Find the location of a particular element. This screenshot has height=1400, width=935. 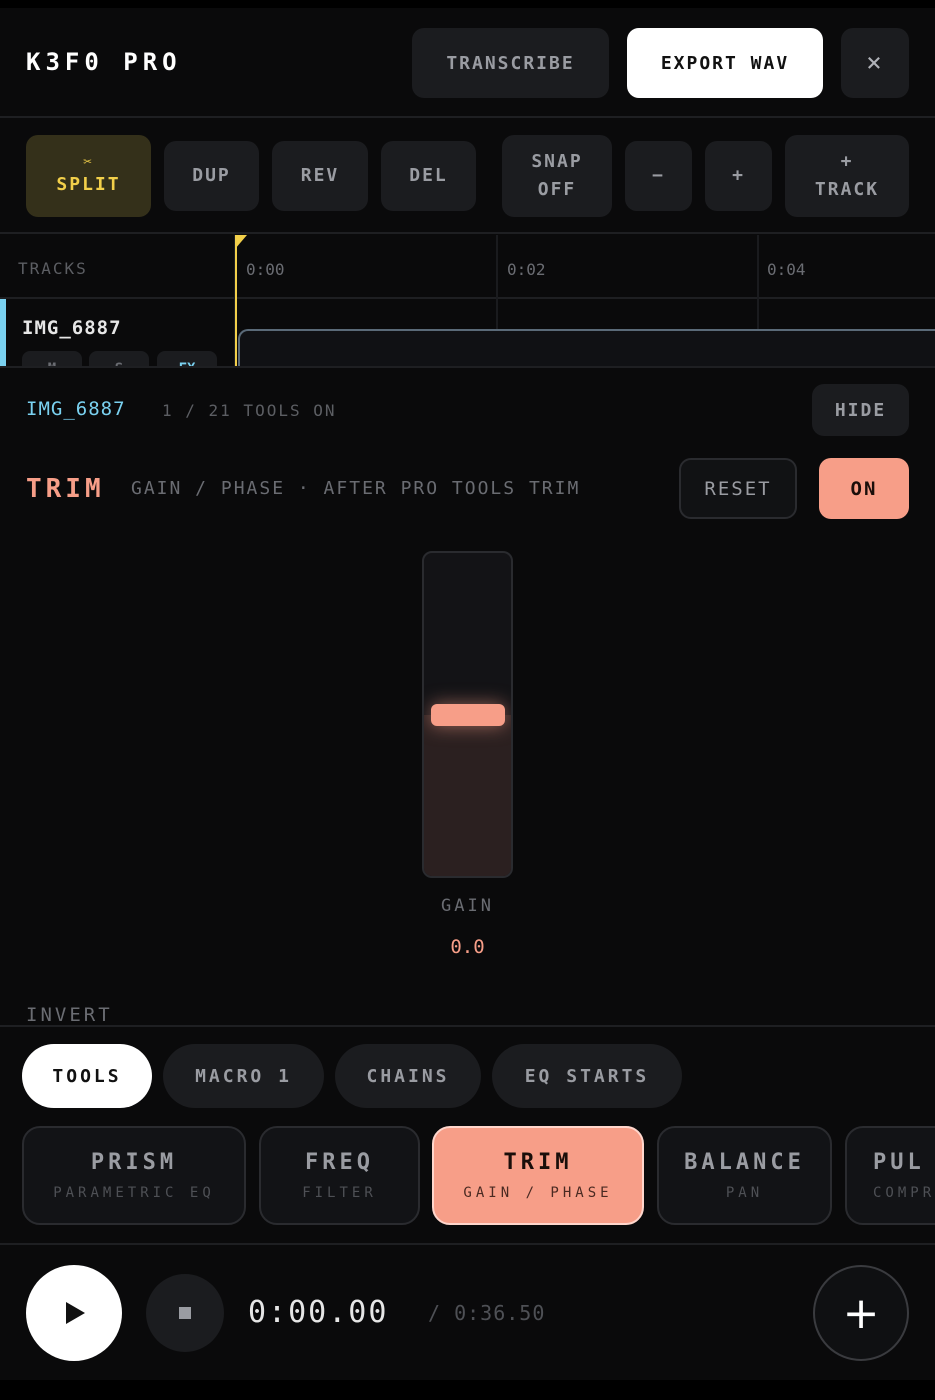

close-button: × is located at coordinates (875, 63).